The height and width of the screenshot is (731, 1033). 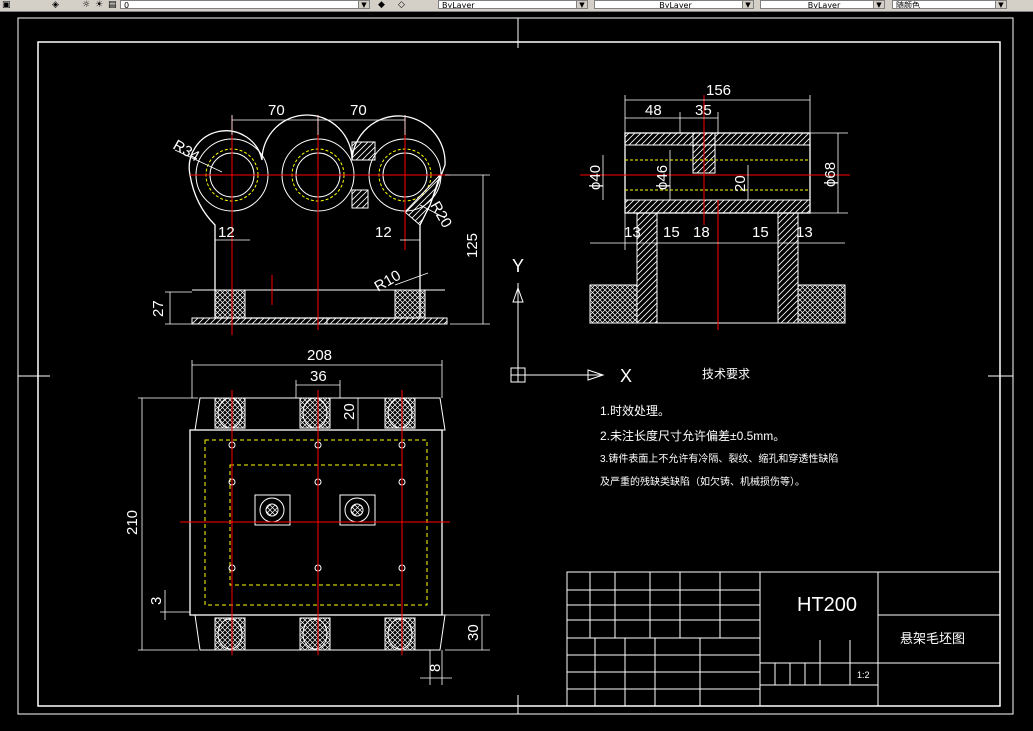 What do you see at coordinates (719, 458) in the screenshot?
I see `tech-req-line3: 3.铸件表面上不允许有冷隔、裂纹、缩孔和穿透性缺陷` at bounding box center [719, 458].